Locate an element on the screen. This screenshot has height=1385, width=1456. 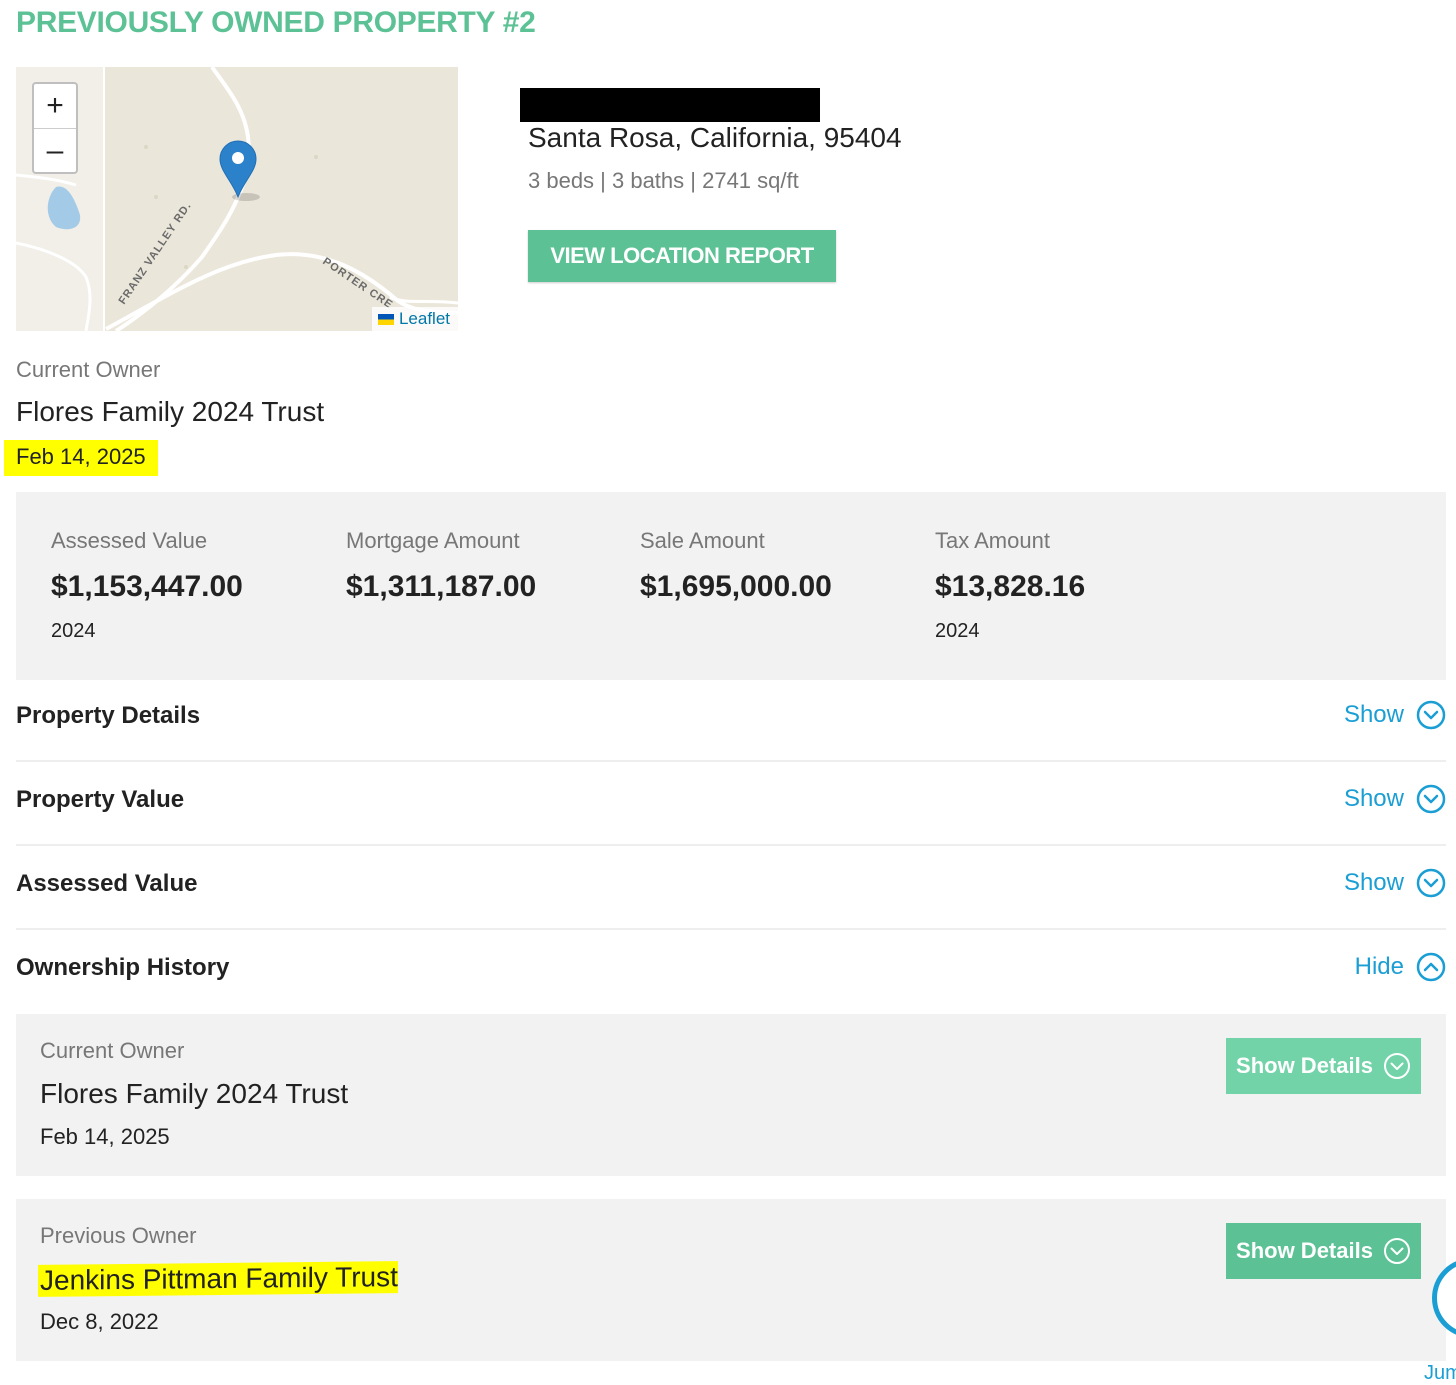
stat-value: $1,695,000.00 is located at coordinates (736, 586).